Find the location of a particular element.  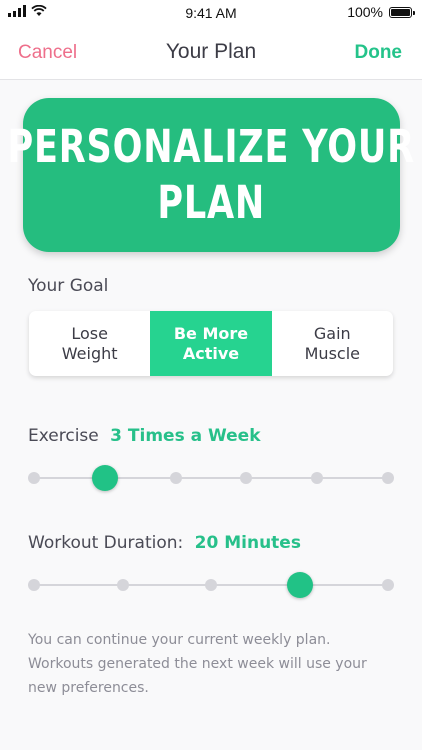

exercise-label-text: Exercise is located at coordinates (63, 436).